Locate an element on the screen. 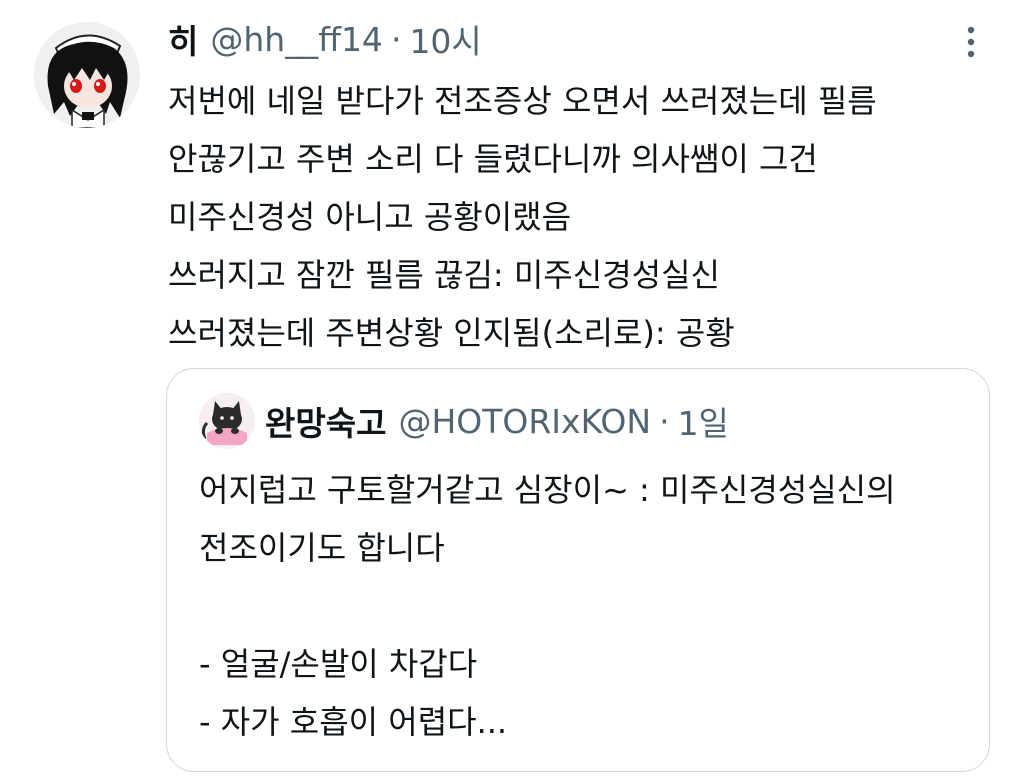 The image size is (1024, 781). author-name: 히 is located at coordinates (183, 39).